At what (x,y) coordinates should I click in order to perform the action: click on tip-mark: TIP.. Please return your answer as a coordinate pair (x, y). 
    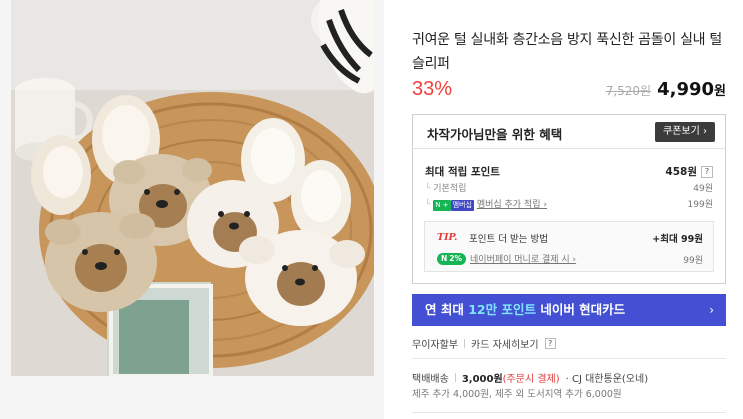
    Looking at the image, I should click on (447, 237).